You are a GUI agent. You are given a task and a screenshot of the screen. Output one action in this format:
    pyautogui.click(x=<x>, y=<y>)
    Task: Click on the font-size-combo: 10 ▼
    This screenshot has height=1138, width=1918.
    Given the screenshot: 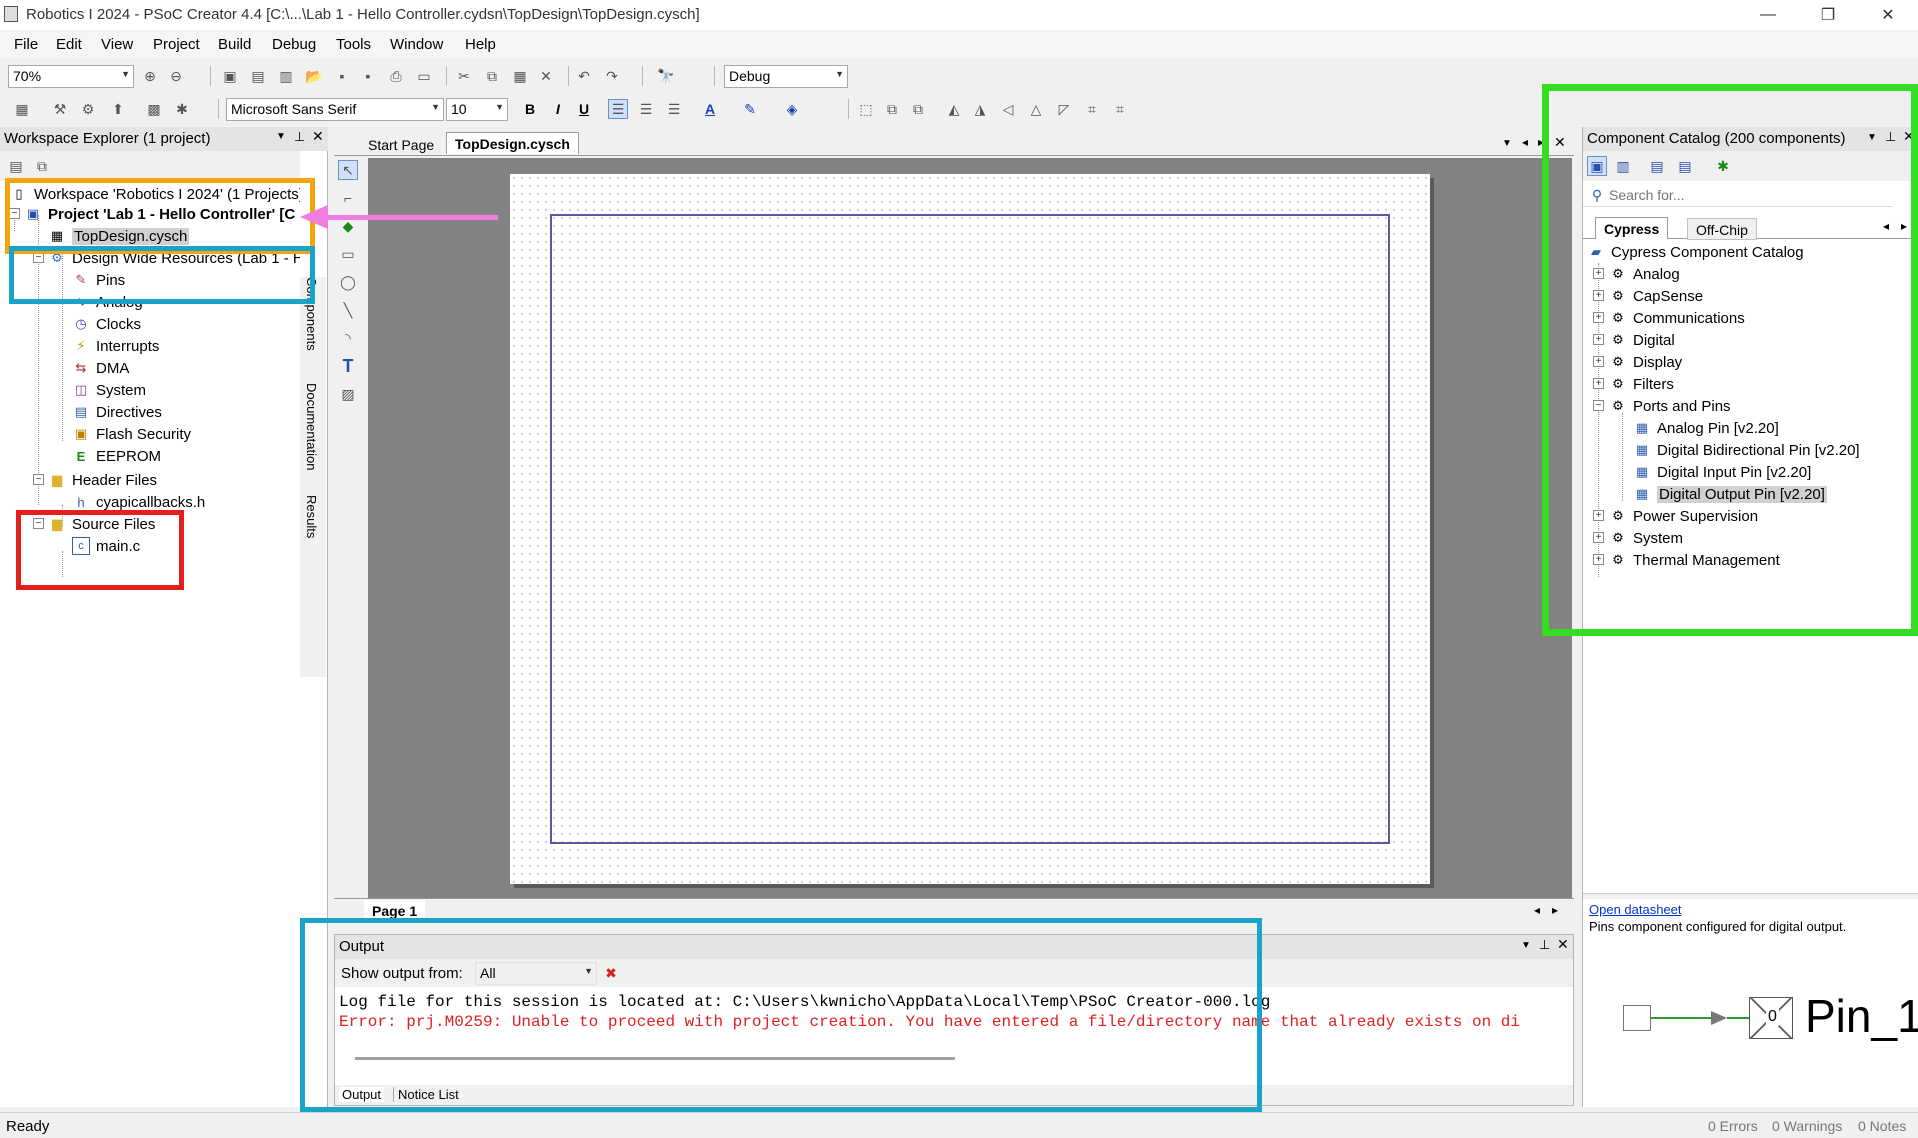 What is the action you would take?
    pyautogui.click(x=477, y=109)
    